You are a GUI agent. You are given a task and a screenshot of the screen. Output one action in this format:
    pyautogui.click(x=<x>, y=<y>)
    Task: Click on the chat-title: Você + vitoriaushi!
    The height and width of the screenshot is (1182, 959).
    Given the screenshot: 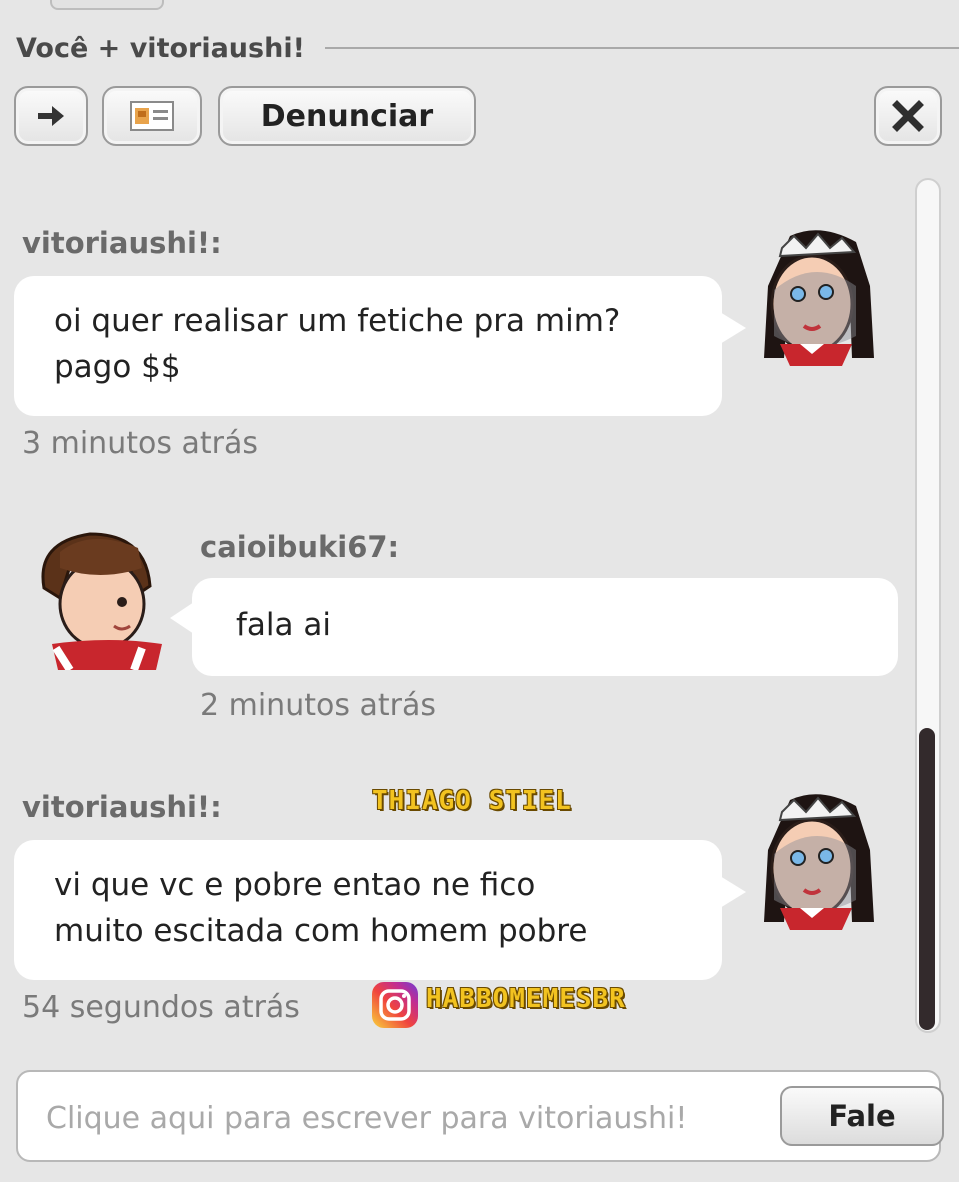 What is the action you would take?
    pyautogui.click(x=160, y=48)
    